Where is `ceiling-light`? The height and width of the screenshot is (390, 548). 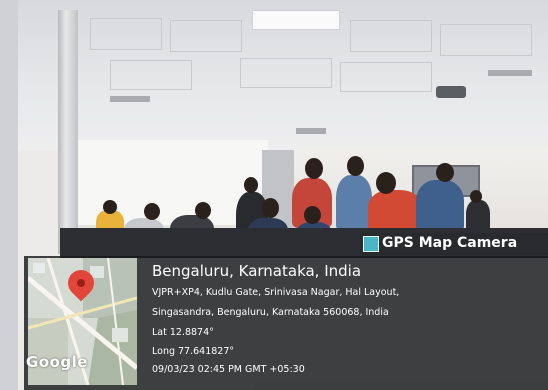 ceiling-light is located at coordinates (296, 20).